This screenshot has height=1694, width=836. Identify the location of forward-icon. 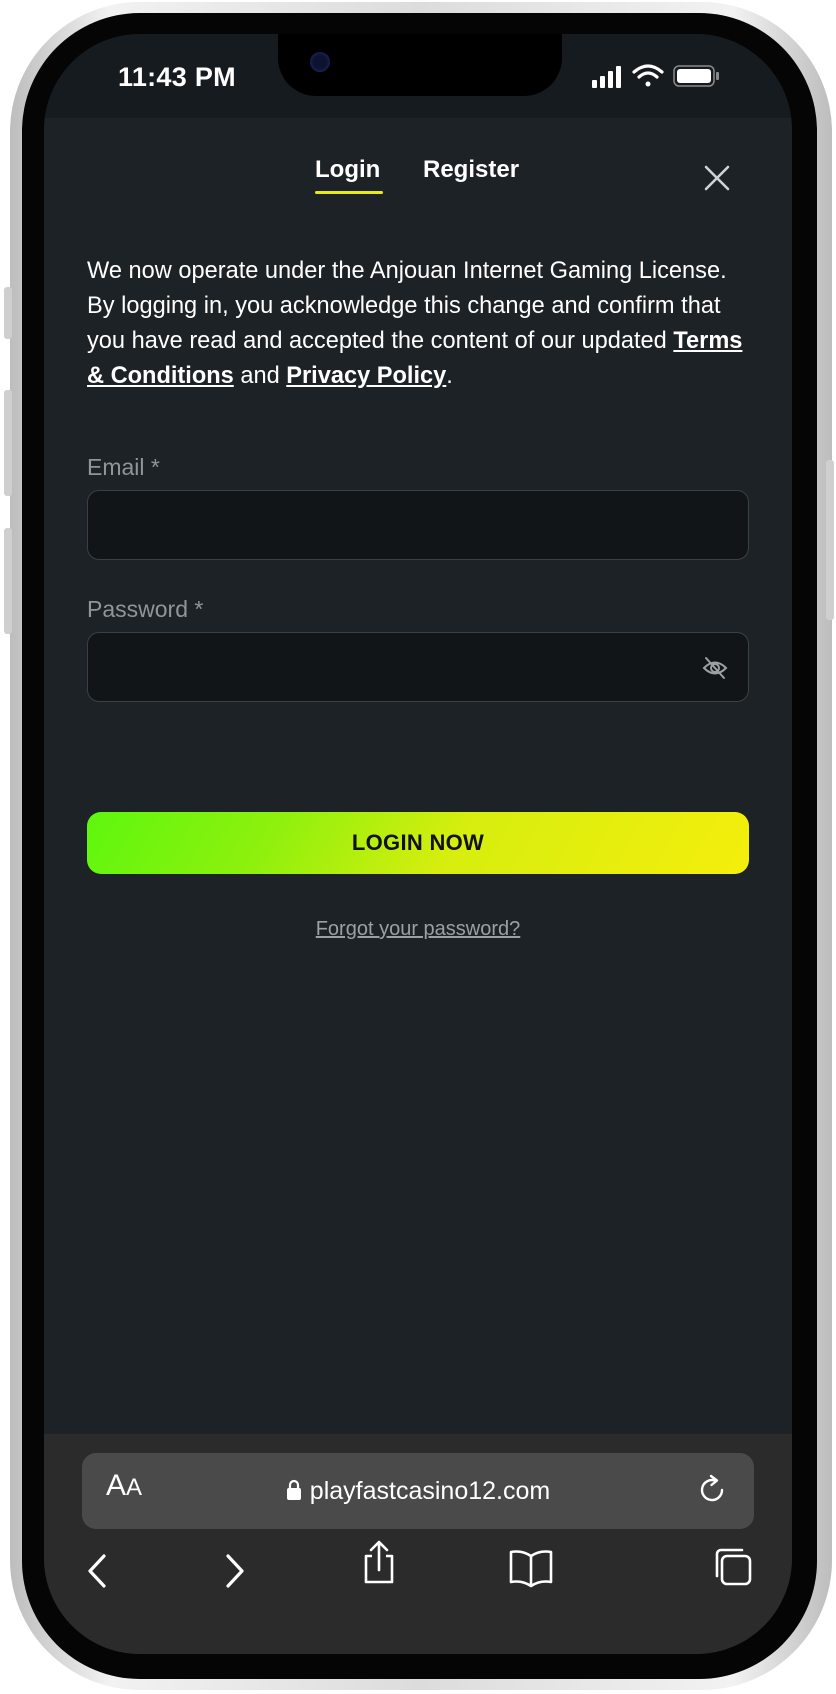
(235, 1571).